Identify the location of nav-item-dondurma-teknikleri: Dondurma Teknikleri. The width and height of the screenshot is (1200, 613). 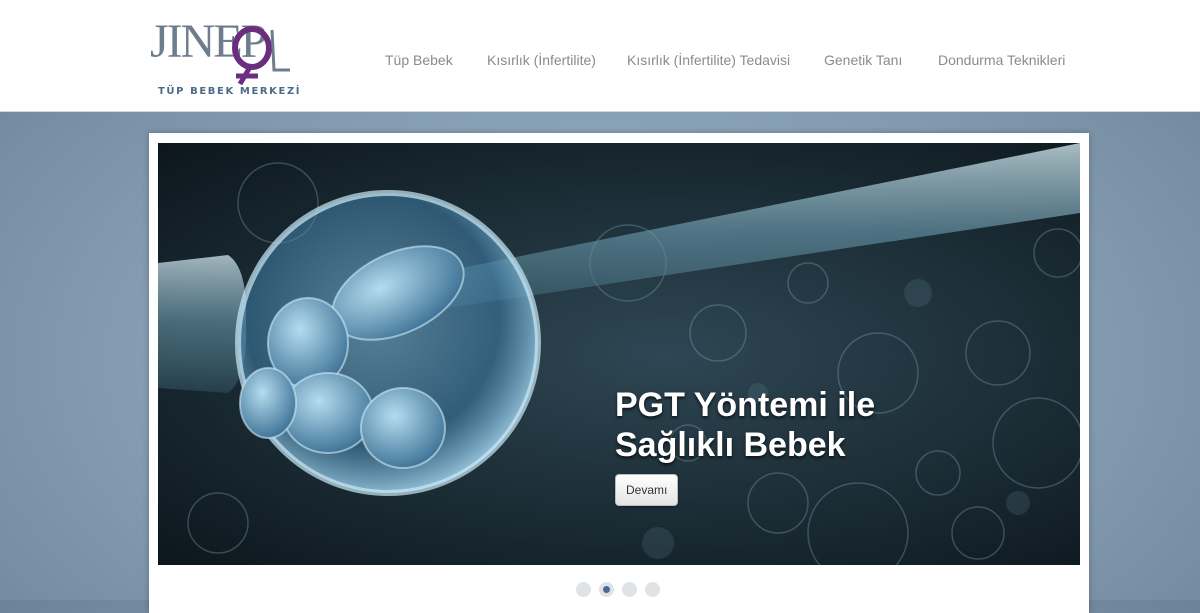
(1001, 60).